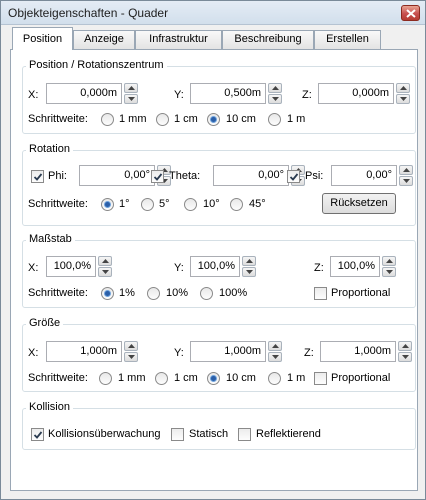 The height and width of the screenshot is (500, 426). Describe the element at coordinates (213, 378) in the screenshot. I see `size-step-10cm-radio` at that location.